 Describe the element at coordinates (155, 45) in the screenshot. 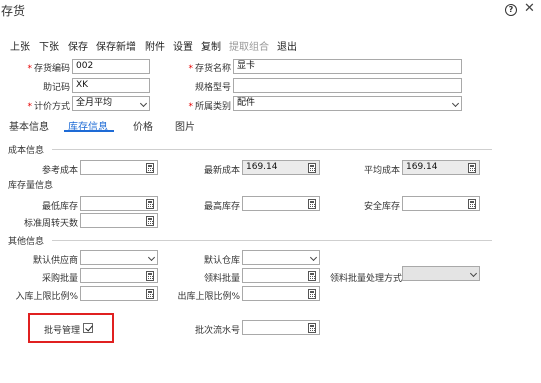

I see `attachment-button: 附件` at that location.